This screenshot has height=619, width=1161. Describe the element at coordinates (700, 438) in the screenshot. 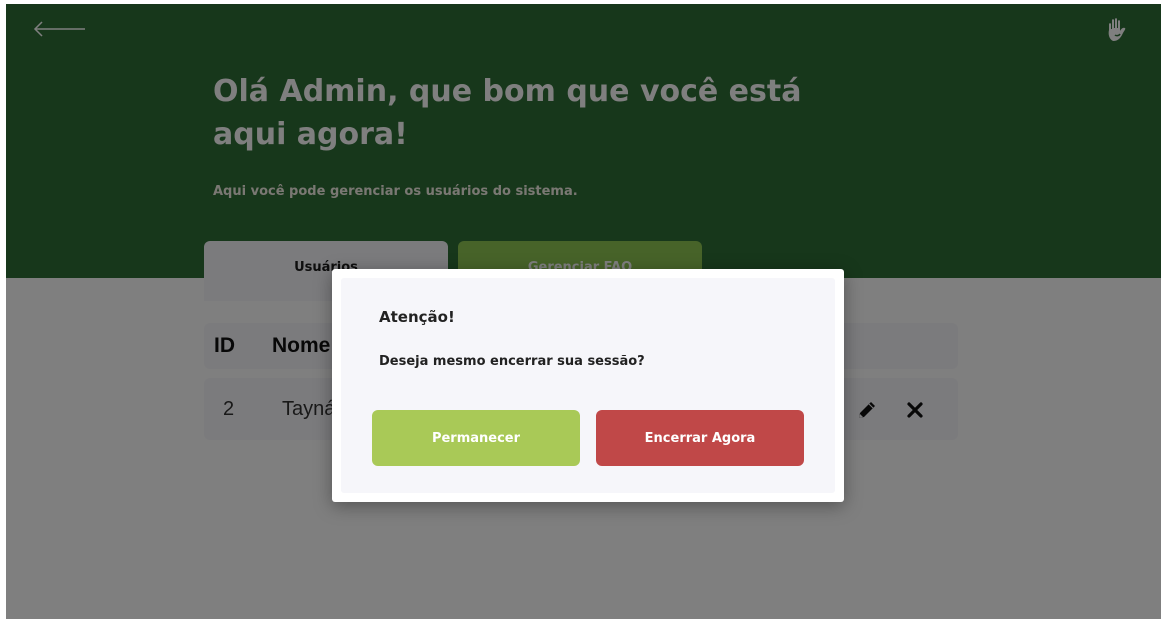

I see `logout-now-button: Encerrar Agora` at that location.